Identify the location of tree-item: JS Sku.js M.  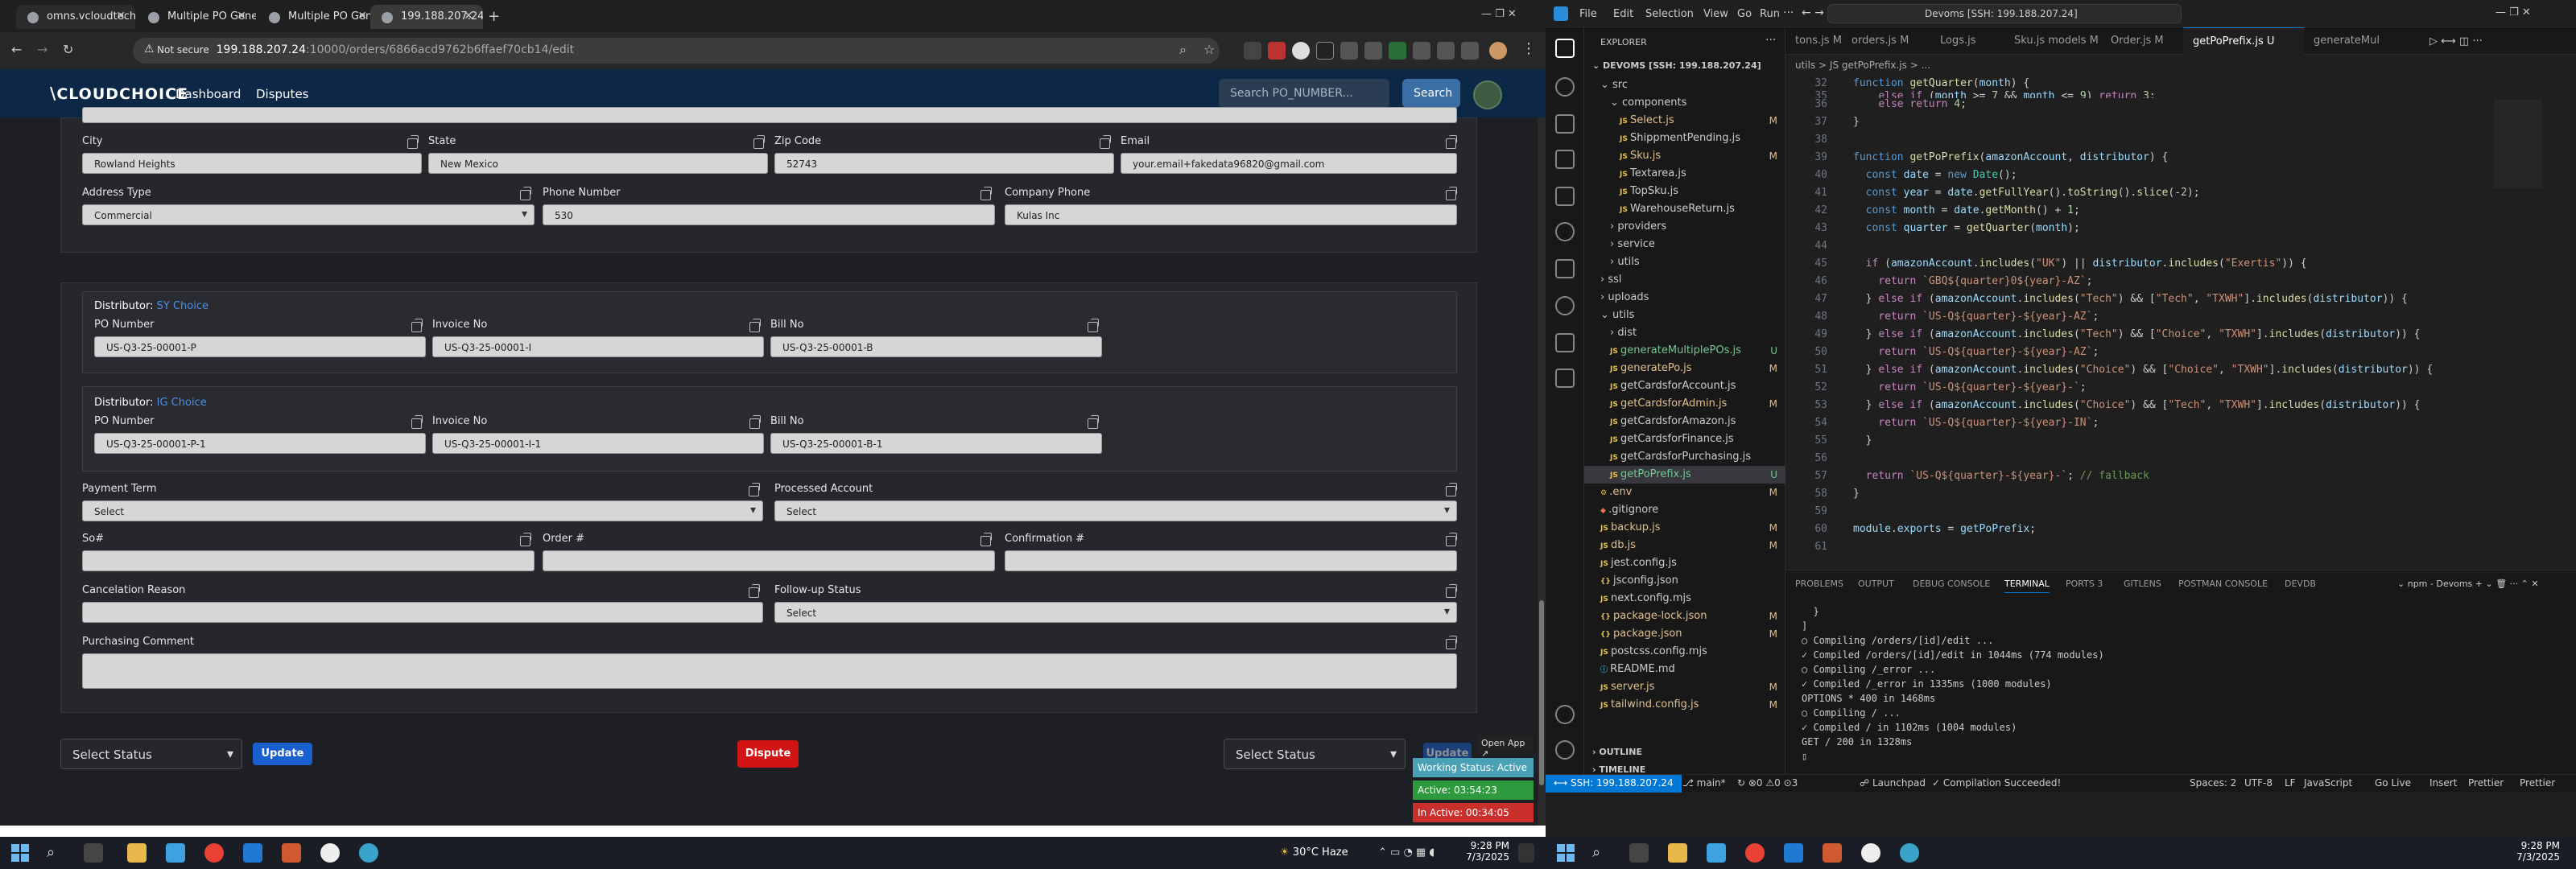
(1685, 156).